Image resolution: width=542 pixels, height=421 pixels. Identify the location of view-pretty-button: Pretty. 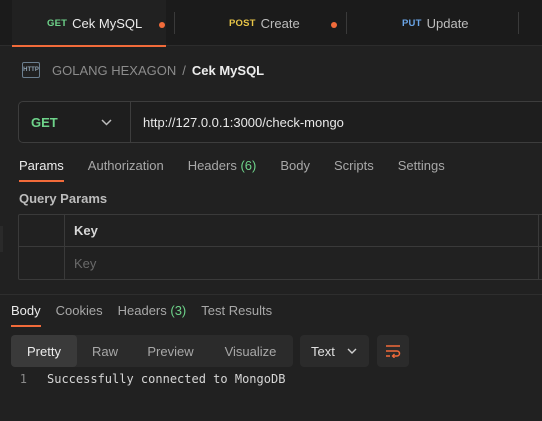
(44, 351).